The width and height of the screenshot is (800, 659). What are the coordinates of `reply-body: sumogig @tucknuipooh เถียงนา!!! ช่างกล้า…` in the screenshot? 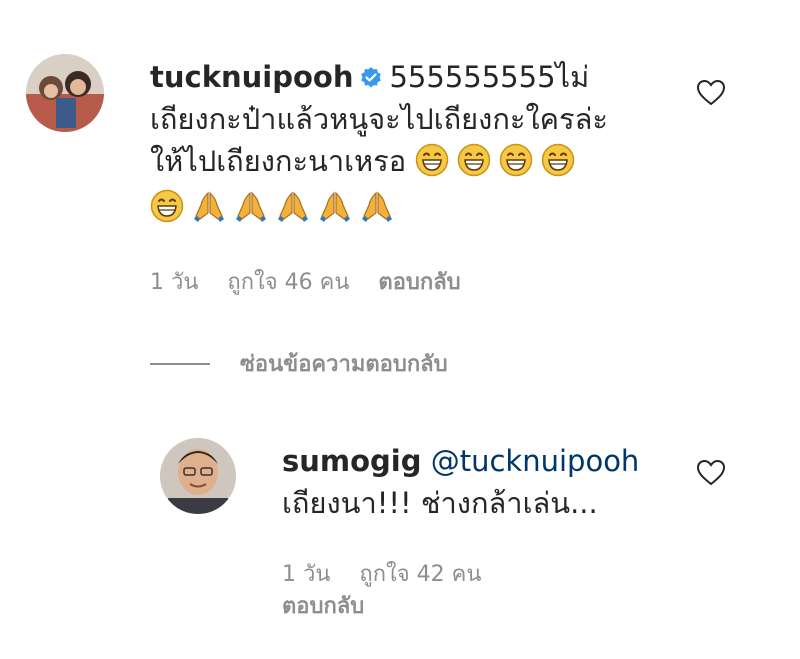 It's located at (482, 482).